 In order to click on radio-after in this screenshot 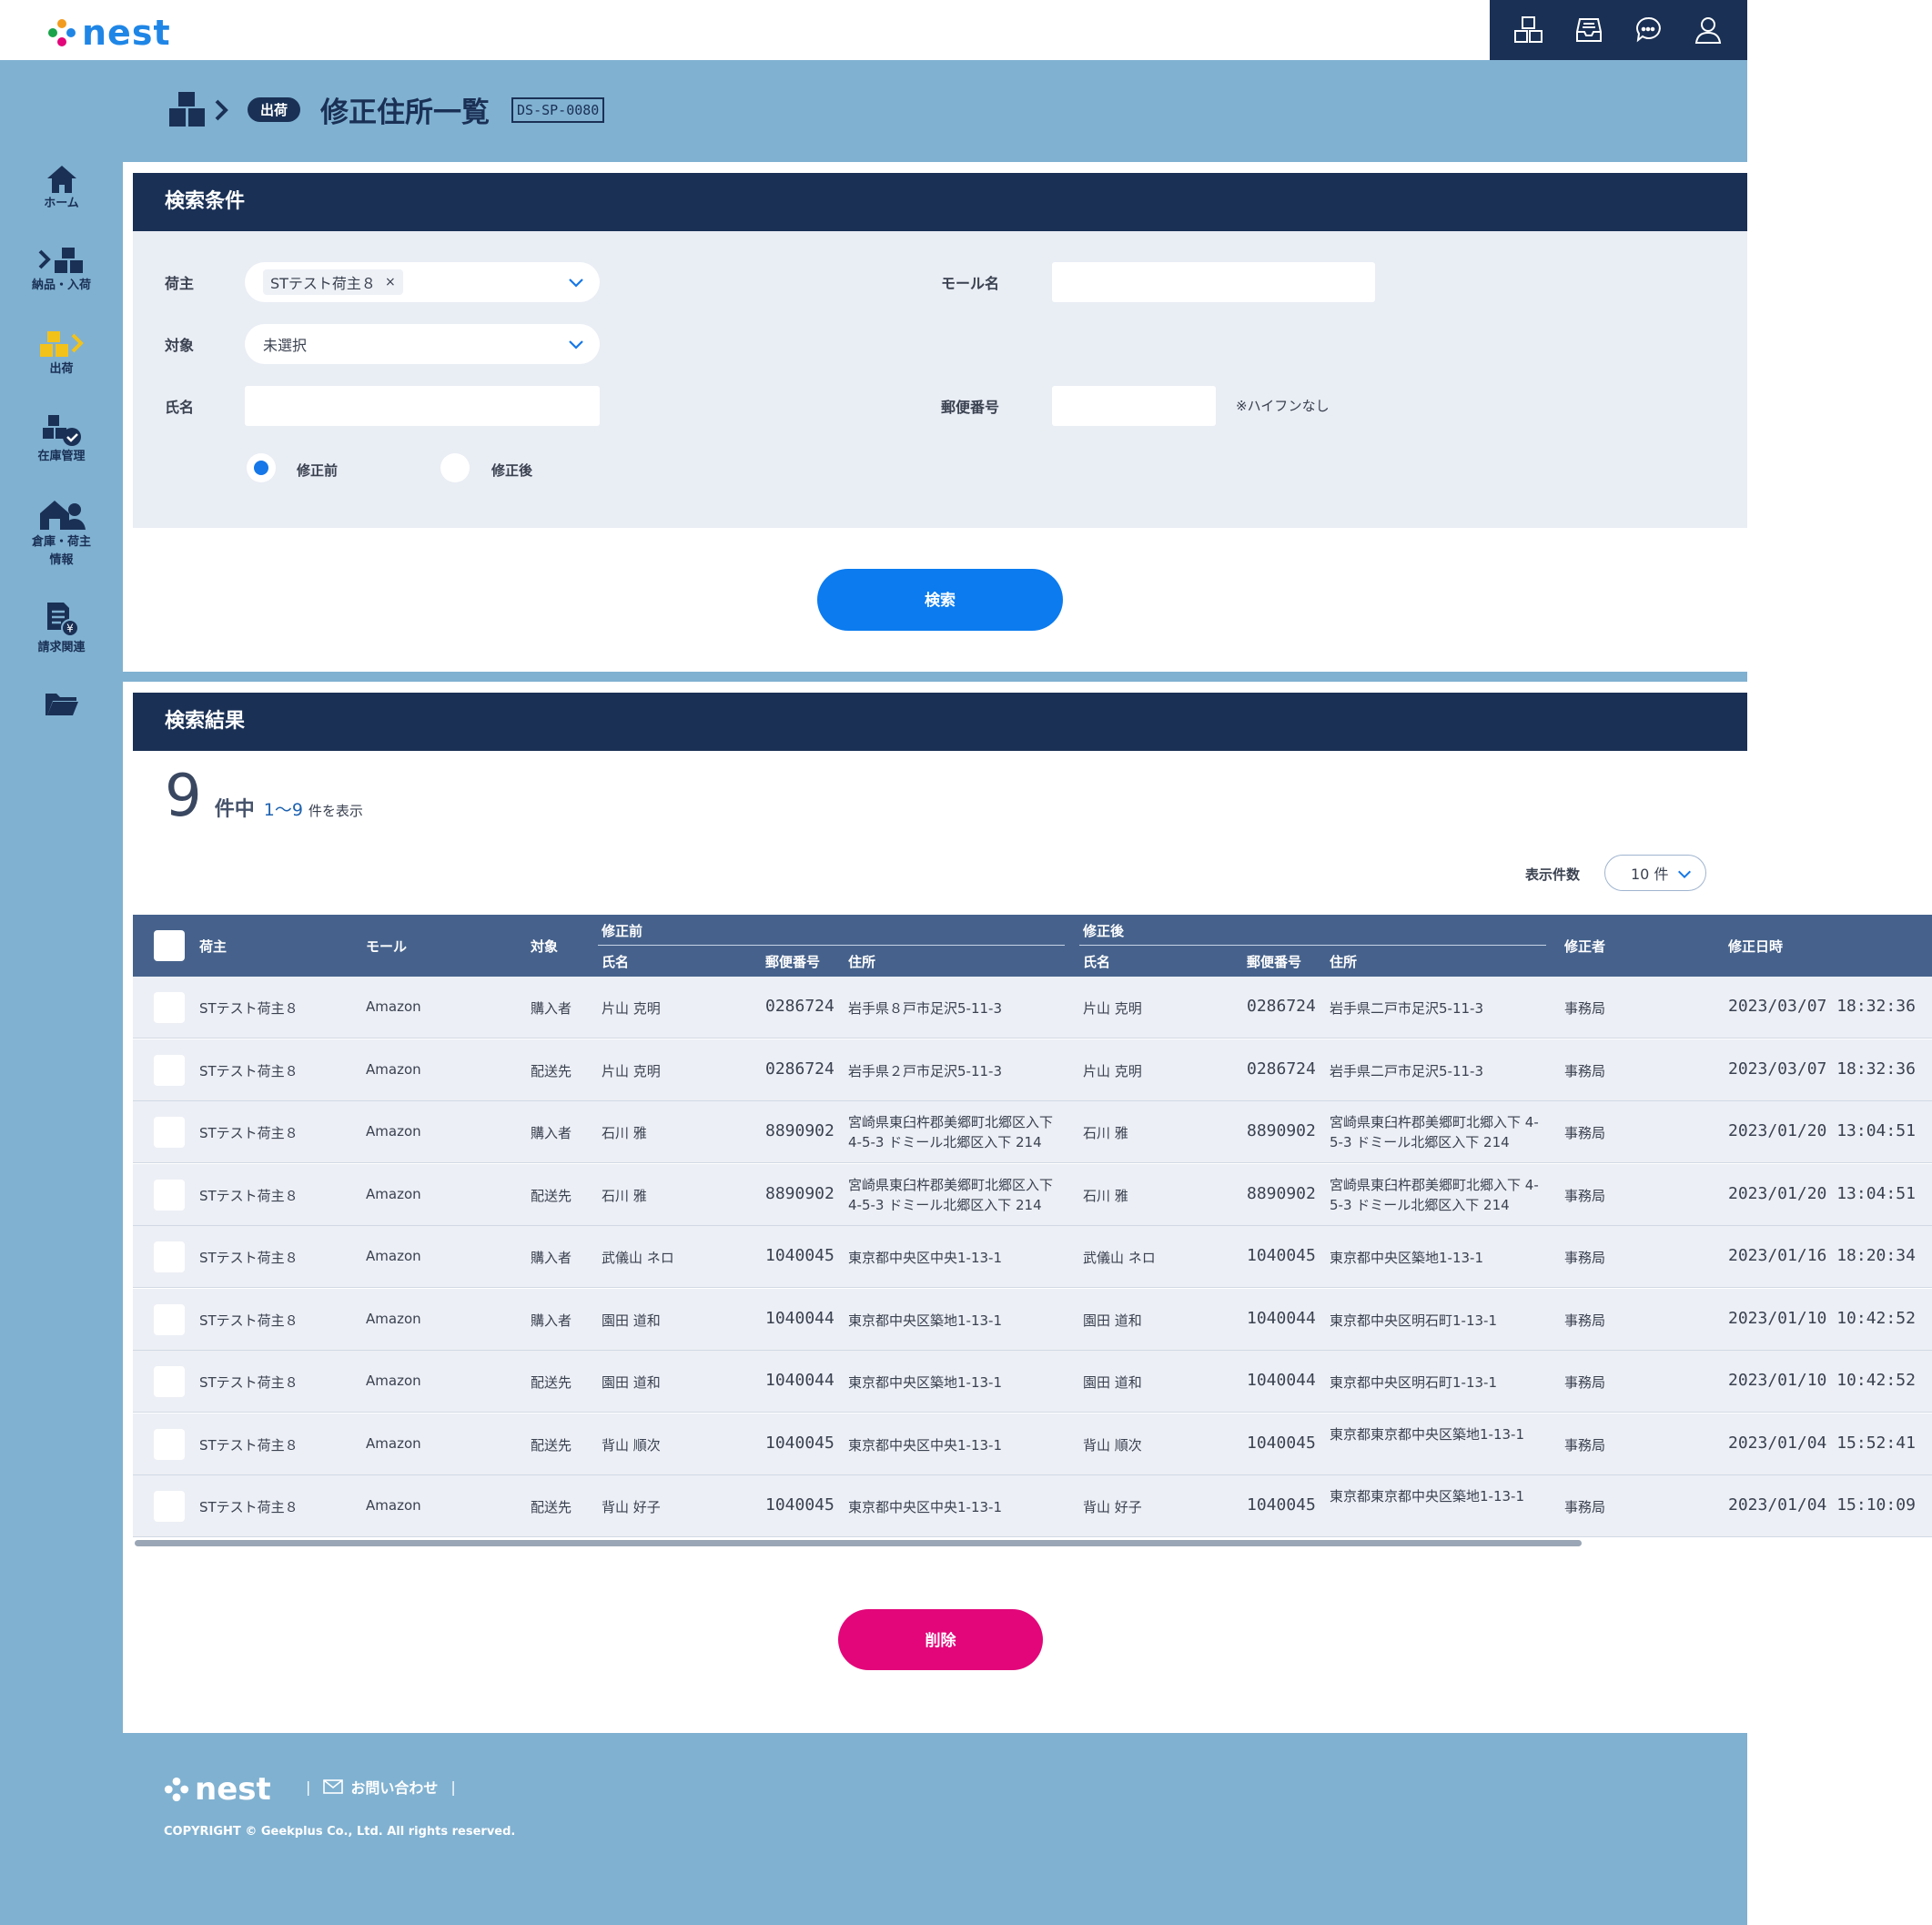, I will do `click(455, 467)`.